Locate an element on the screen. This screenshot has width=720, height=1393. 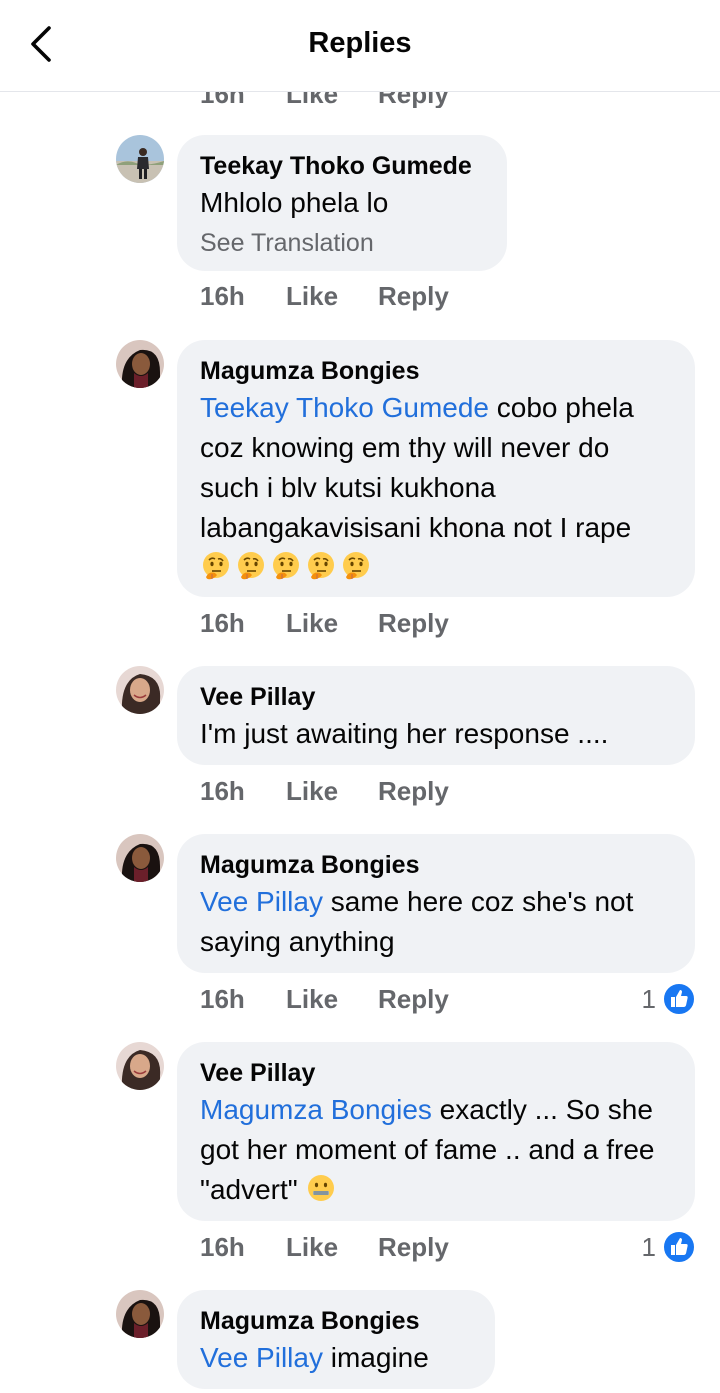
mention-link: Teekay Thoko Gumede is located at coordinates (344, 407).